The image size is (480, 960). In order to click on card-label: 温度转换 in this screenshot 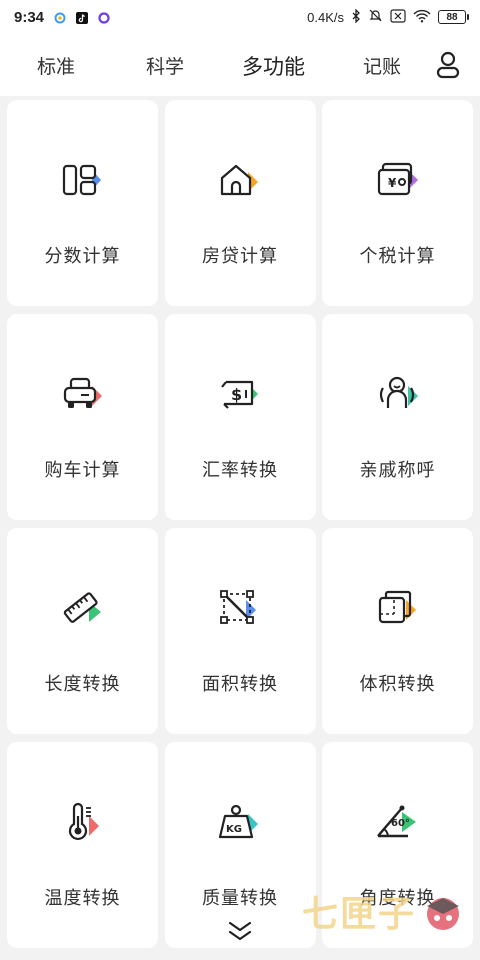, I will do `click(82, 898)`.